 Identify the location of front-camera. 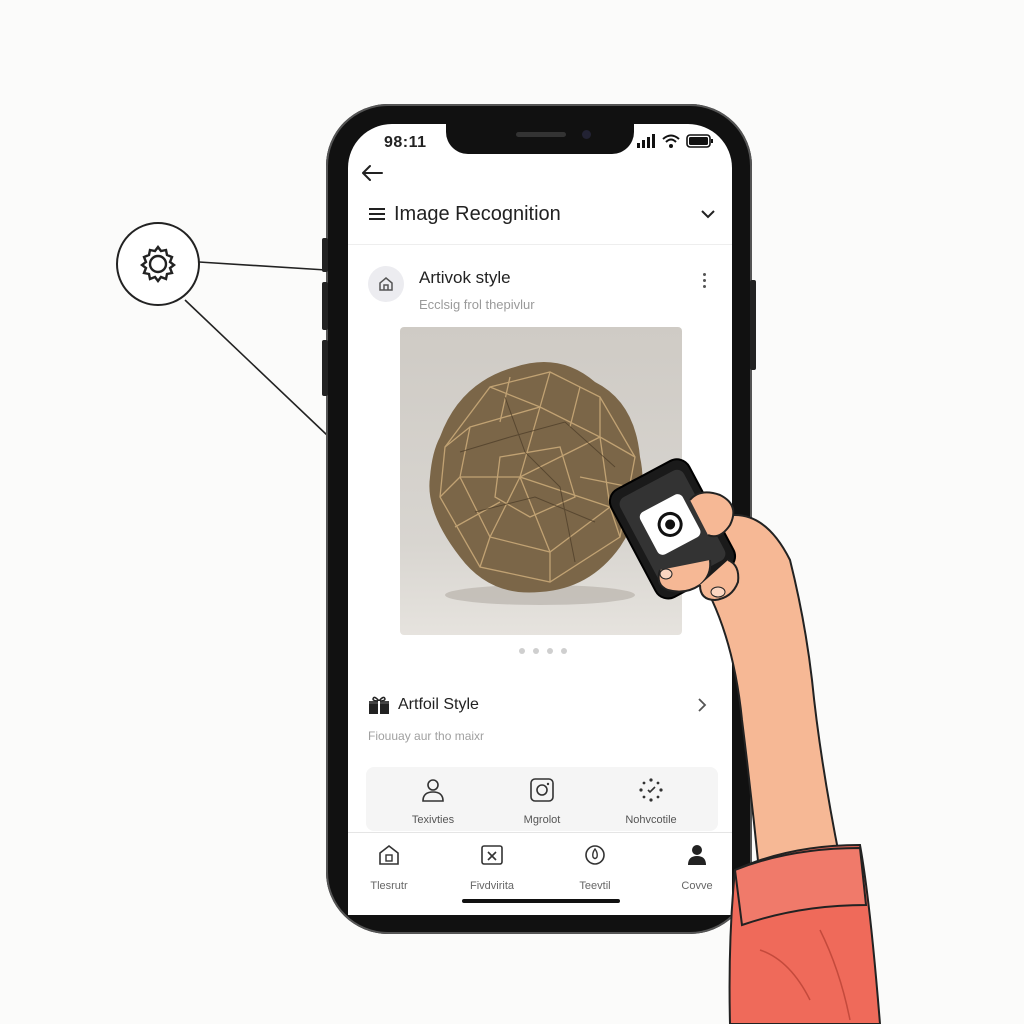
(586, 134).